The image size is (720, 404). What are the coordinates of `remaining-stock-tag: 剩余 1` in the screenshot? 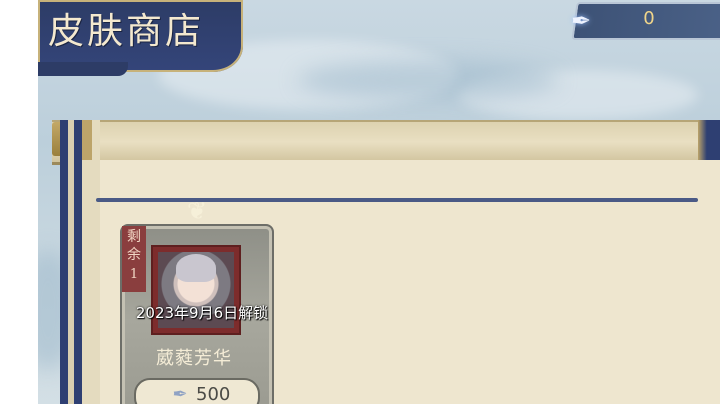 It's located at (134, 259).